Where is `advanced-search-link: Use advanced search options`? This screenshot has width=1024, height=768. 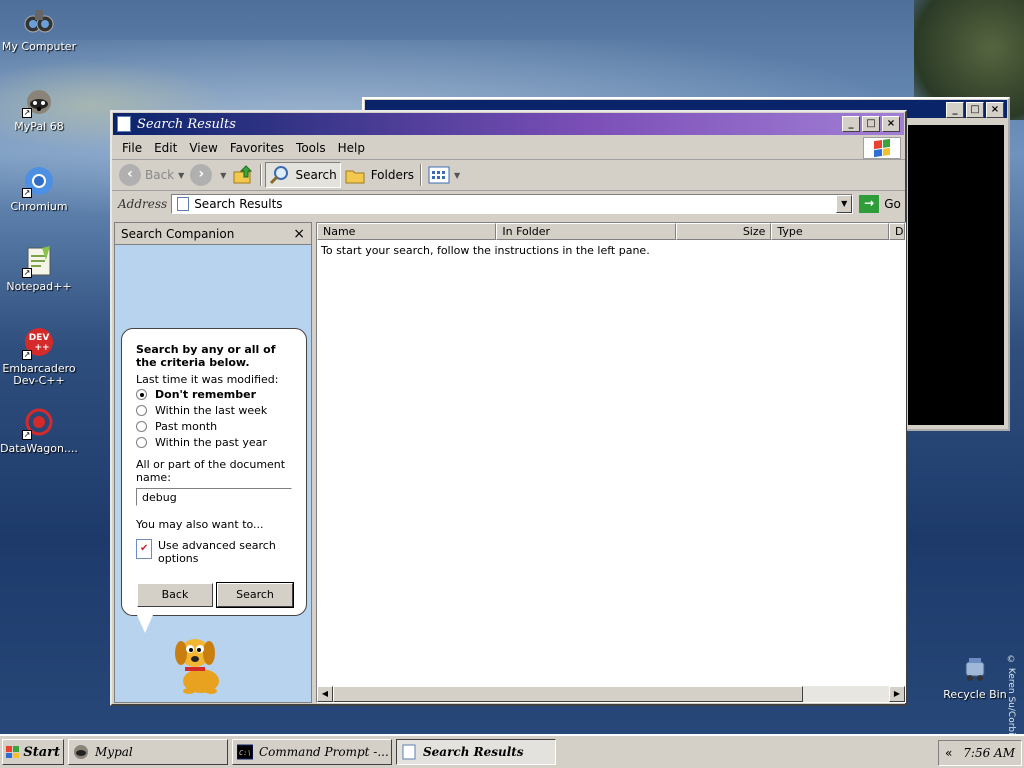
advanced-search-link: Use advanced search options is located at coordinates (214, 552).